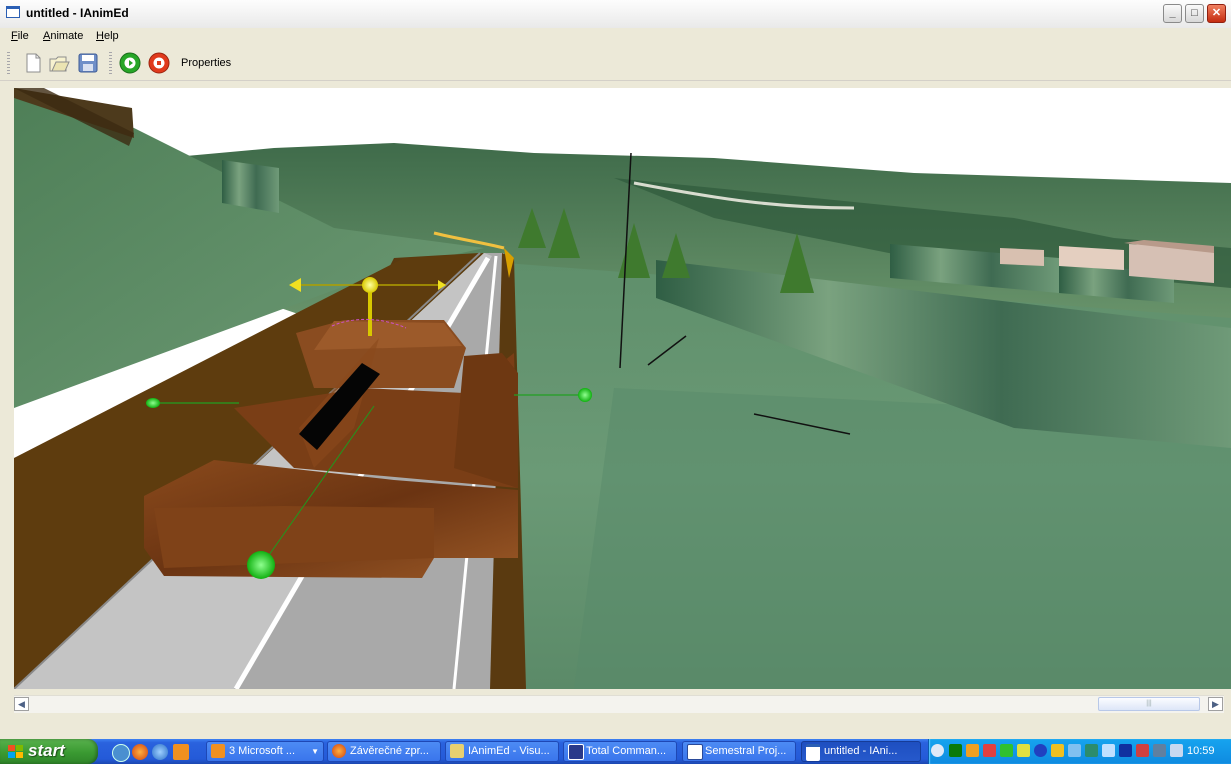 The width and height of the screenshot is (1231, 764). Describe the element at coordinates (13, 12) in the screenshot. I see `app-window-icon` at that location.